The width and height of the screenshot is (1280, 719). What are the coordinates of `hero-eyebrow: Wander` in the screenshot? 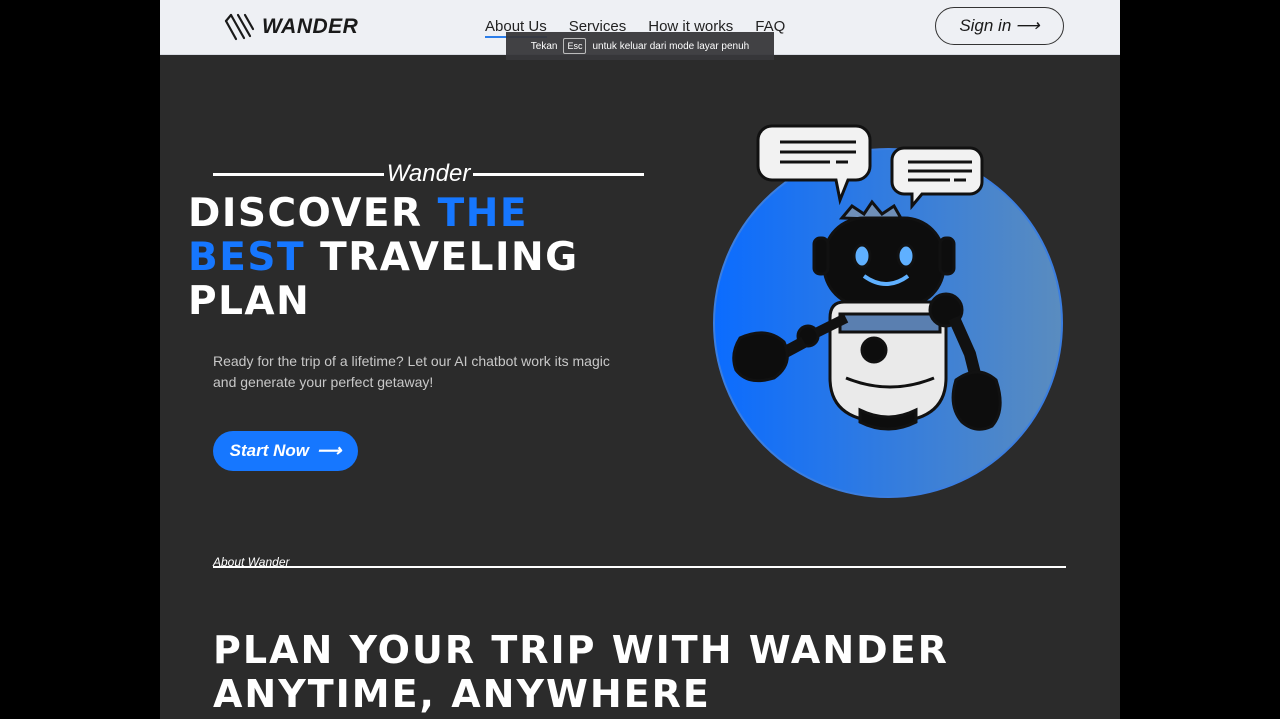 It's located at (429, 174).